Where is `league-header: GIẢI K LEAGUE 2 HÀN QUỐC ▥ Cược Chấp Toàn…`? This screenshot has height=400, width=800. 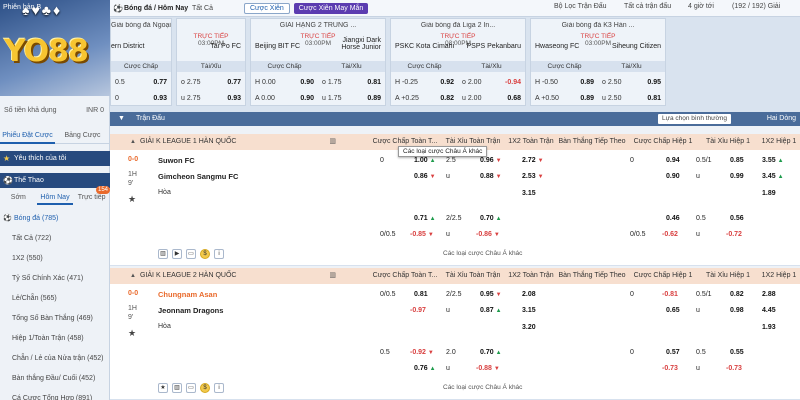
league-header: GIẢI K LEAGUE 2 HÀN QUỐC ▥ Cược Chấp Toàn… is located at coordinates (455, 276).